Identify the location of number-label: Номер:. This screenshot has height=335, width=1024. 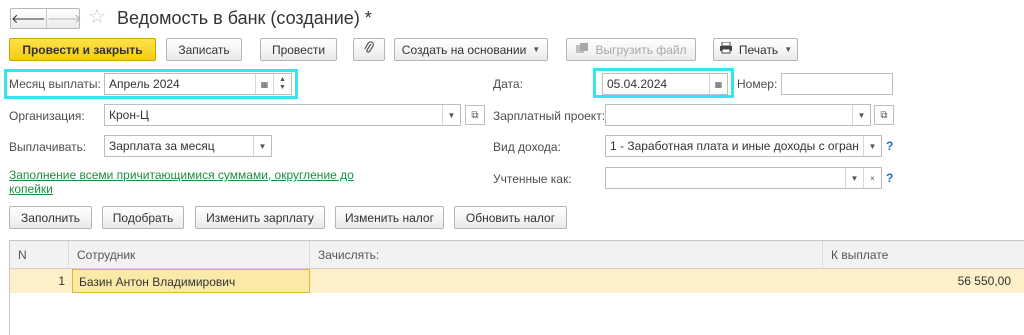
(757, 84).